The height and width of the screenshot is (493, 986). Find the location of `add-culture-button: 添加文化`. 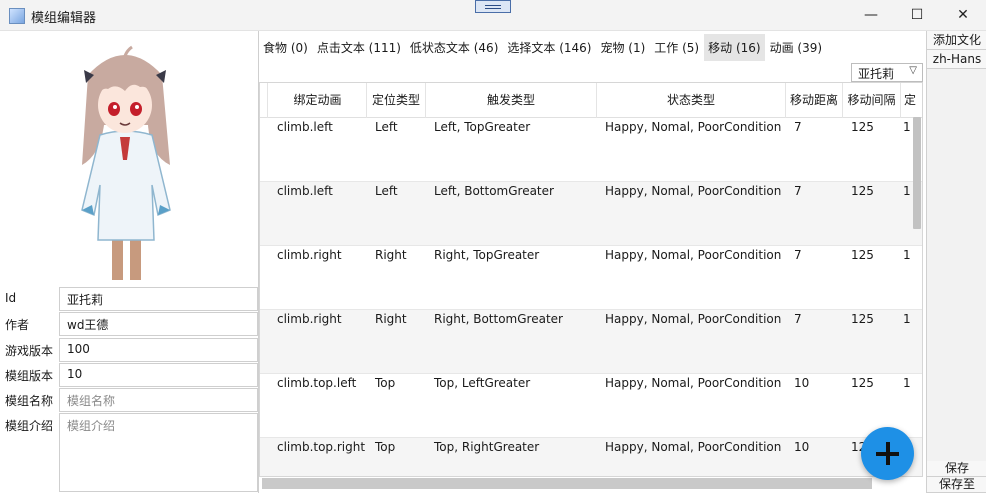

add-culture-button: 添加文化 is located at coordinates (956, 40).